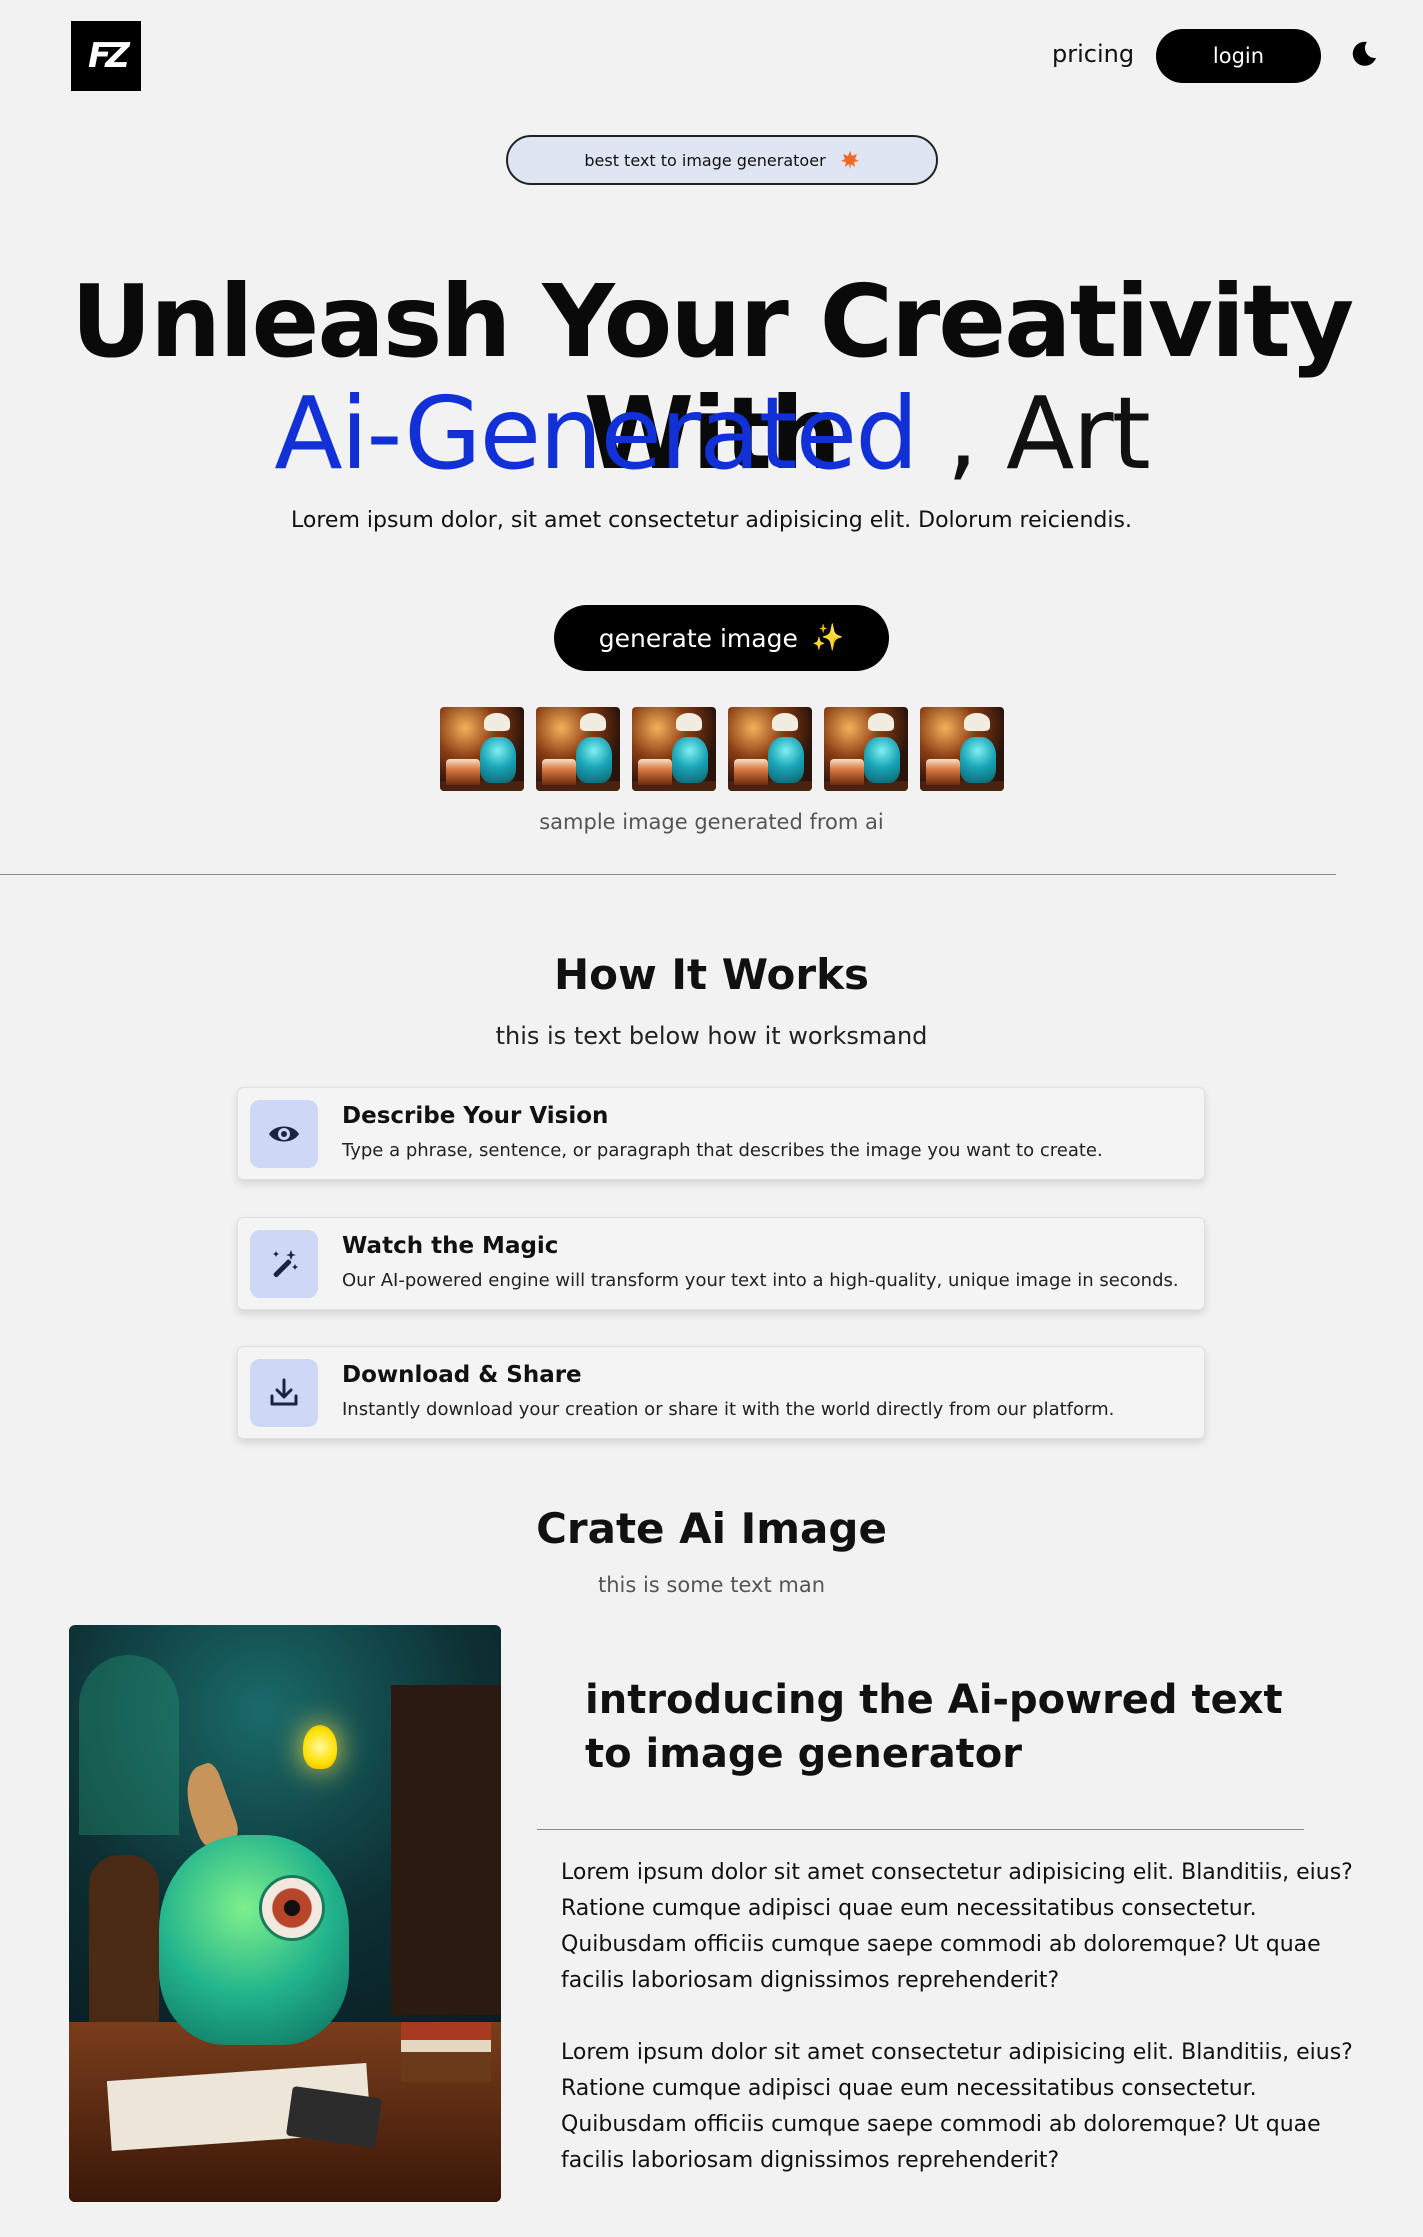 The height and width of the screenshot is (2237, 1423). Describe the element at coordinates (920, 1829) in the screenshot. I see `content-divider` at that location.